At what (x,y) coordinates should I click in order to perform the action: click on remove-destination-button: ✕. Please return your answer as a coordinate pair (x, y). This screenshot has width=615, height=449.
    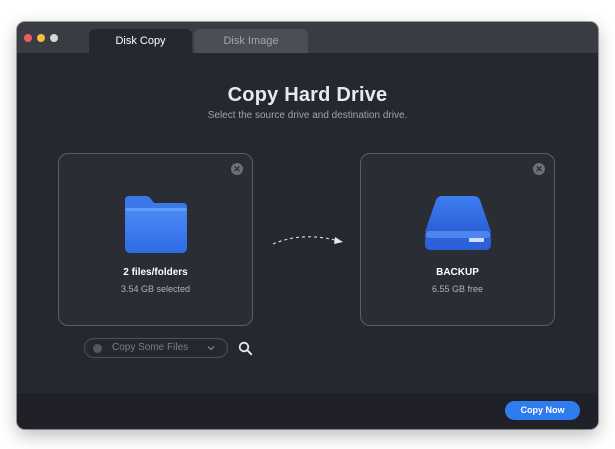
    Looking at the image, I should click on (539, 169).